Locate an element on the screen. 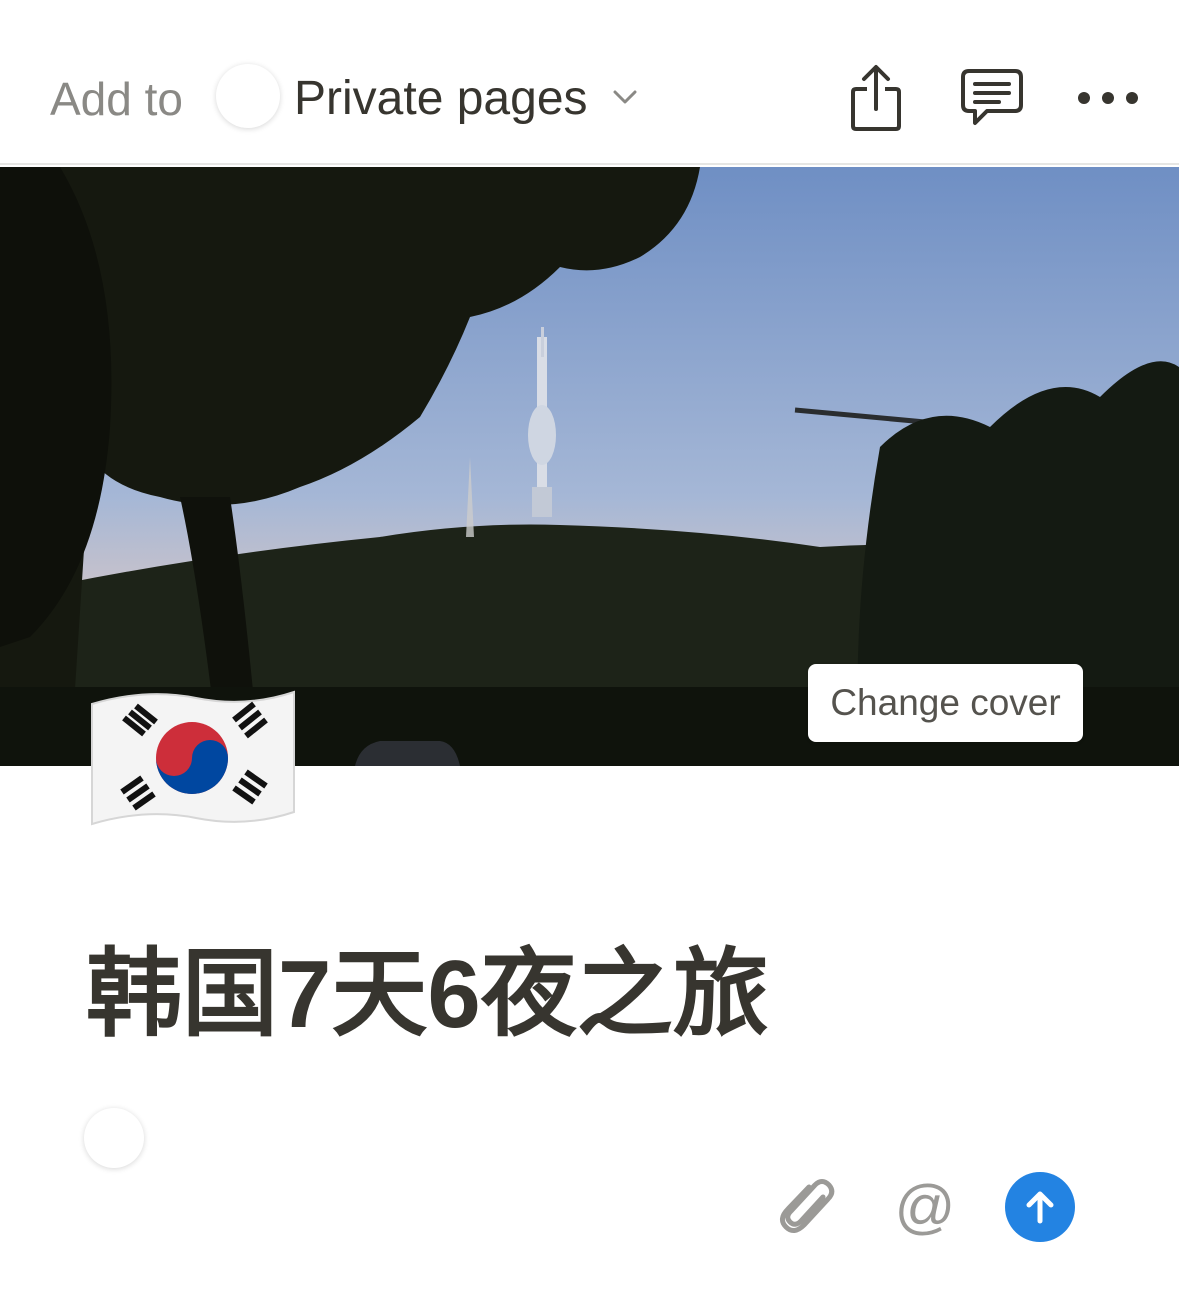 The width and height of the screenshot is (1179, 1289). share-button is located at coordinates (876, 98).